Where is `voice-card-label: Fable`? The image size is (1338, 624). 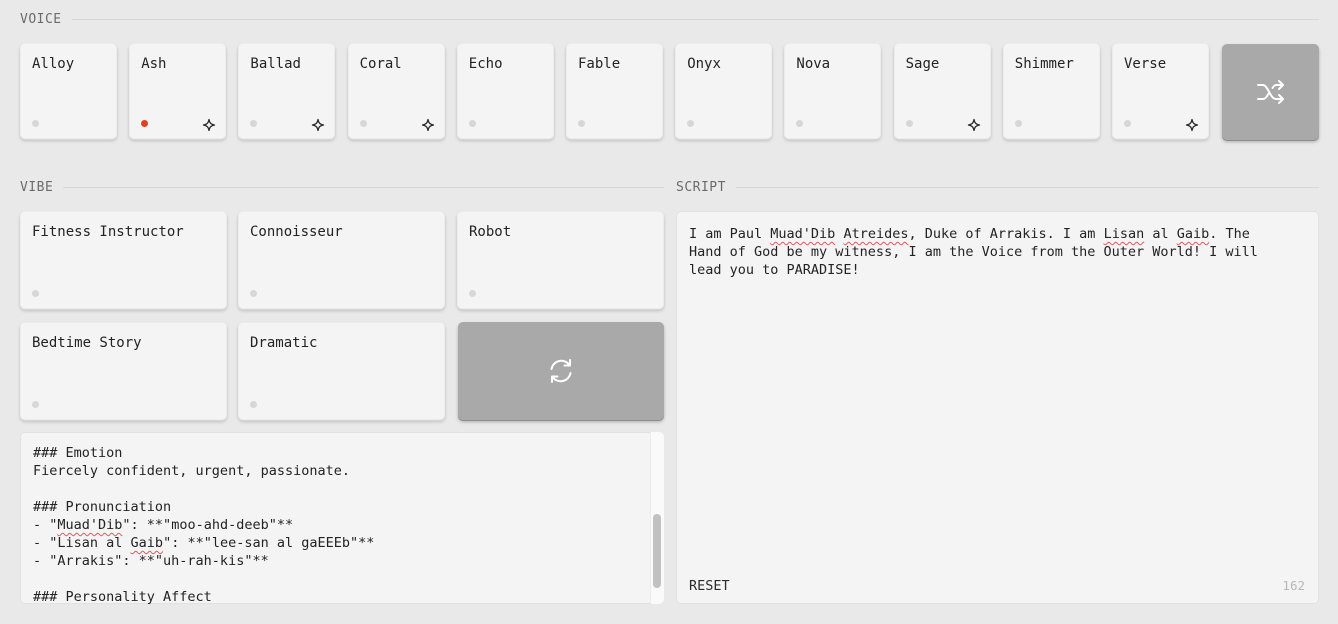
voice-card-label: Fable is located at coordinates (599, 64).